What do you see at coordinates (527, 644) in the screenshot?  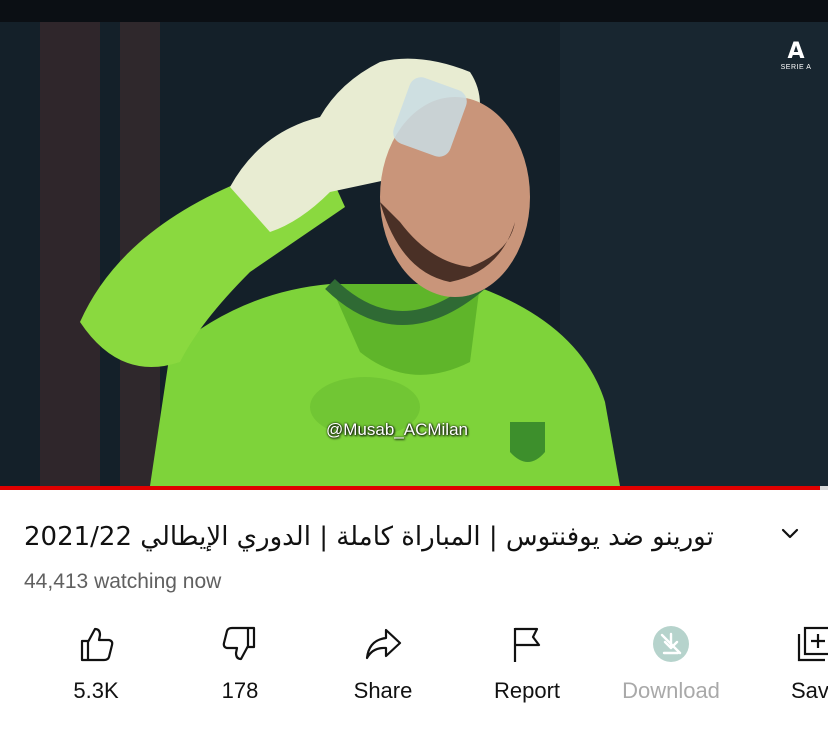 I see `flag-icon` at bounding box center [527, 644].